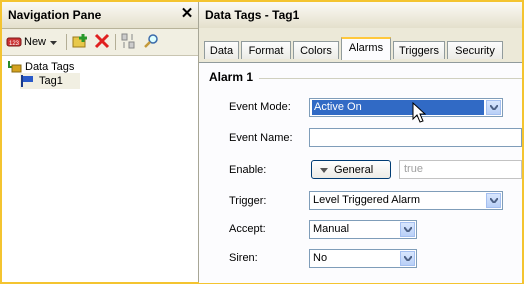 Image resolution: width=524 pixels, height=284 pixels. I want to click on trigger-value: Level Triggered Alarm, so click(366, 200).